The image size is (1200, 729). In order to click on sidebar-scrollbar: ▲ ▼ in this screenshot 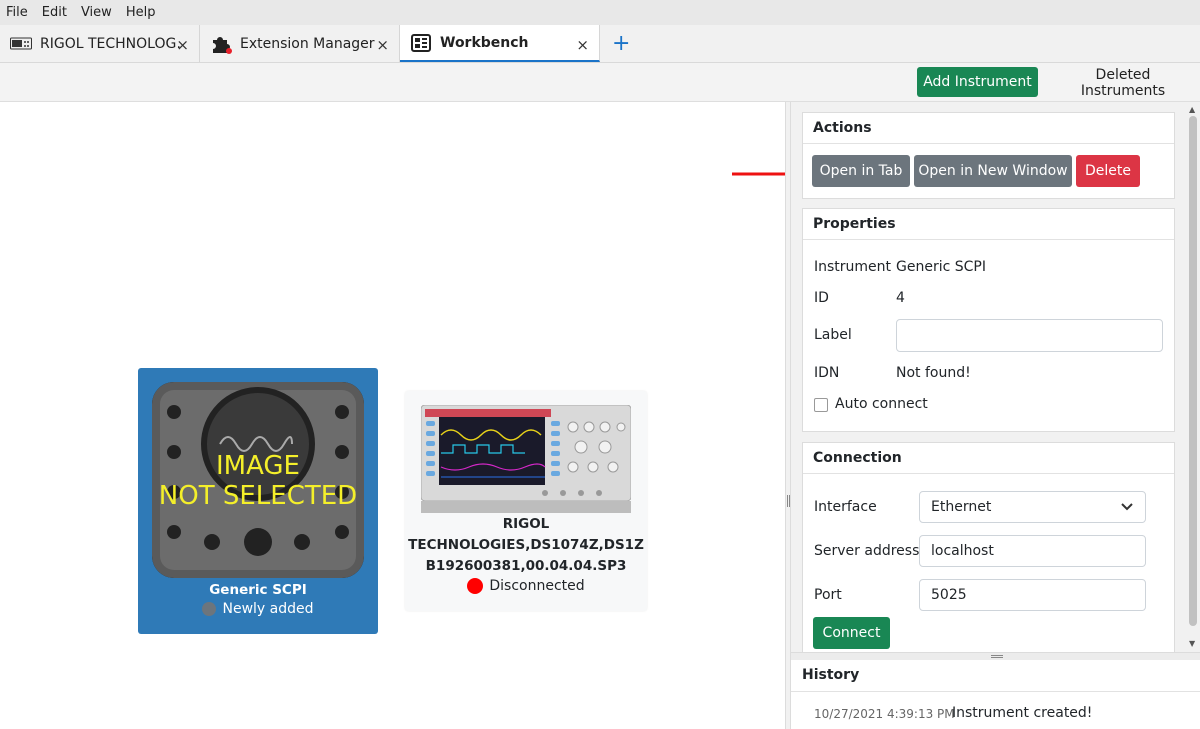, I will do `click(1193, 377)`.